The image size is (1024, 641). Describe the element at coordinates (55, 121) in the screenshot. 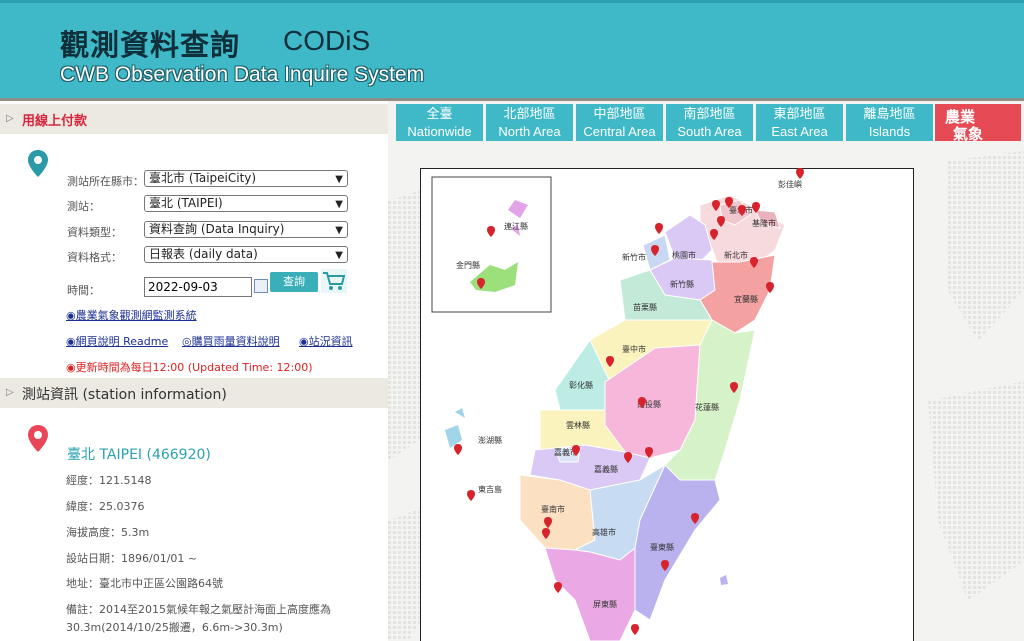

I see `section-title-payment: 用線上付款` at that location.